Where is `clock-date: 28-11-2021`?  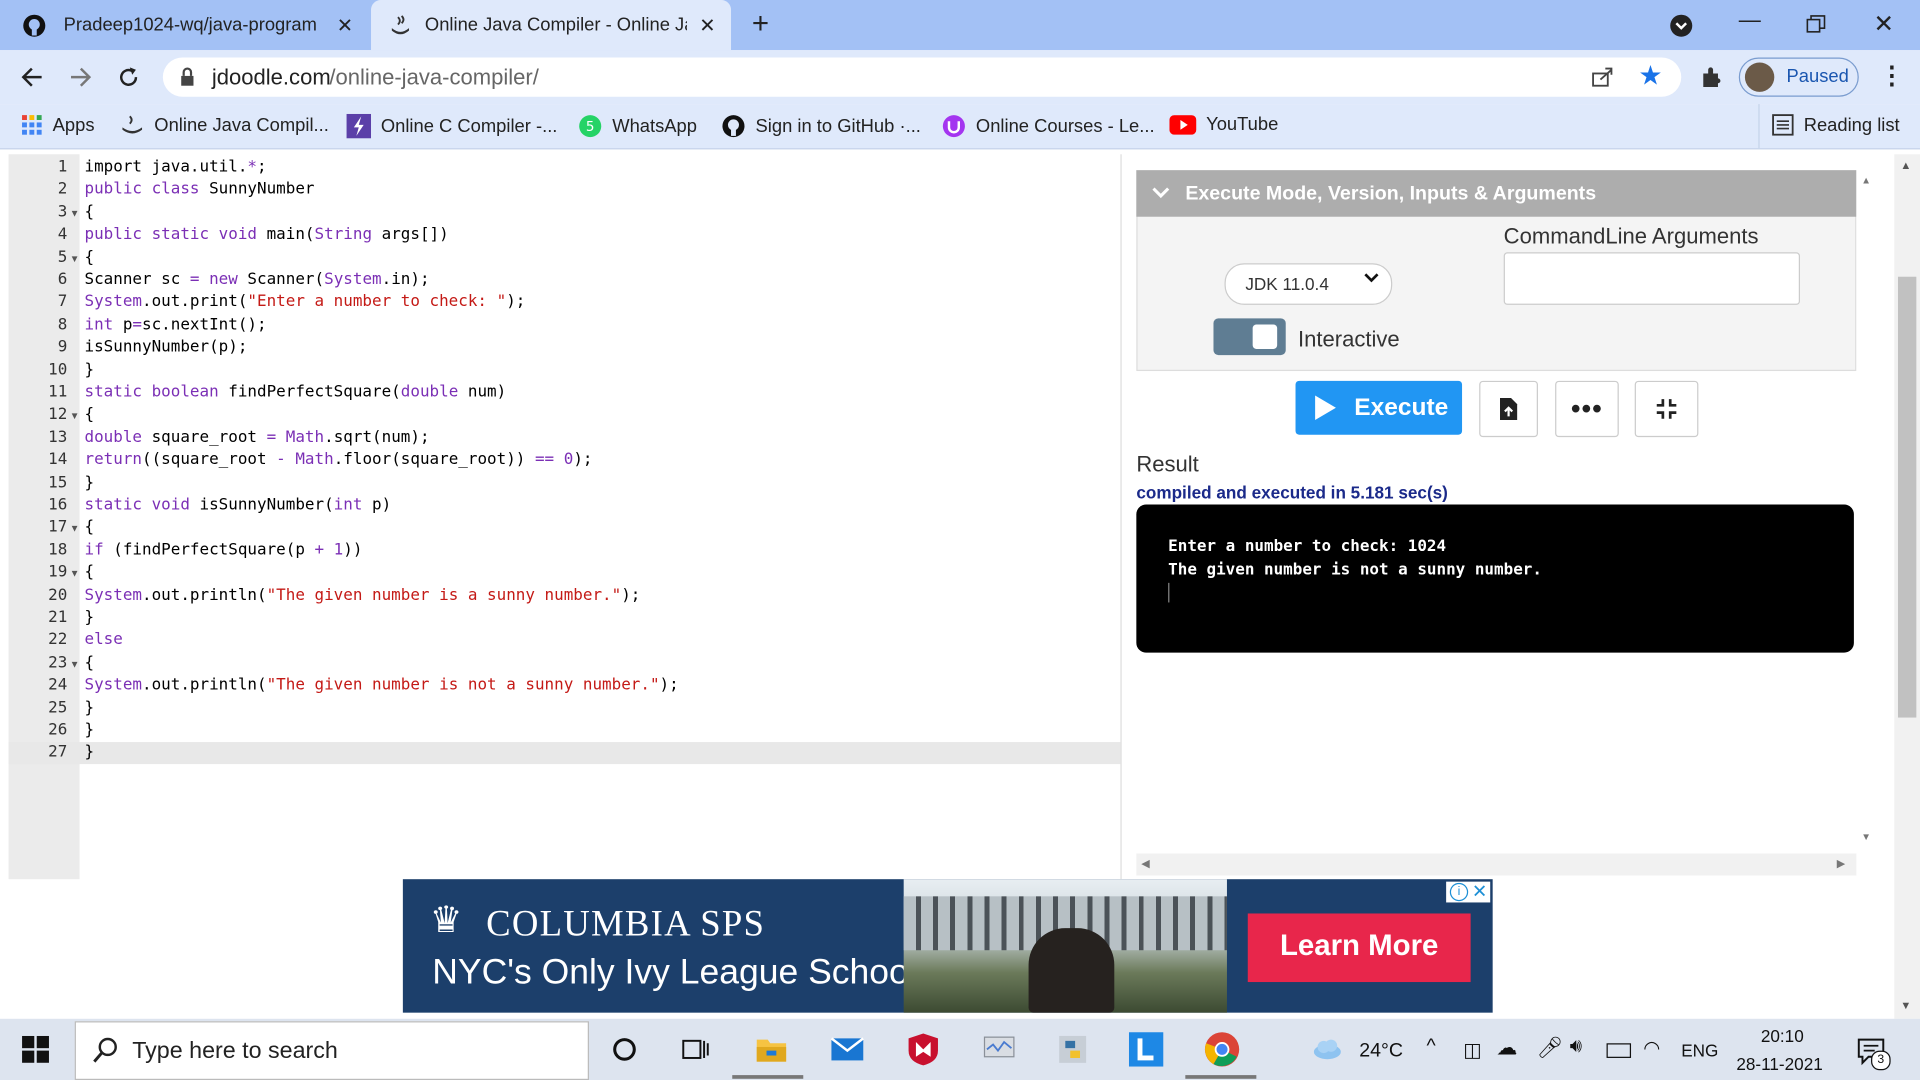
clock-date: 28-11-2021 is located at coordinates (1779, 1064).